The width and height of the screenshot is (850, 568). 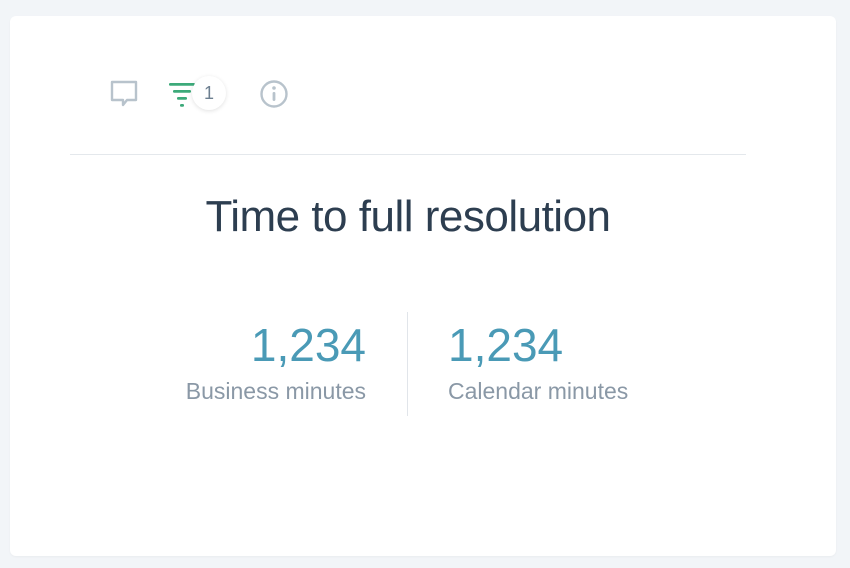 I want to click on info-icon, so click(x=274, y=94).